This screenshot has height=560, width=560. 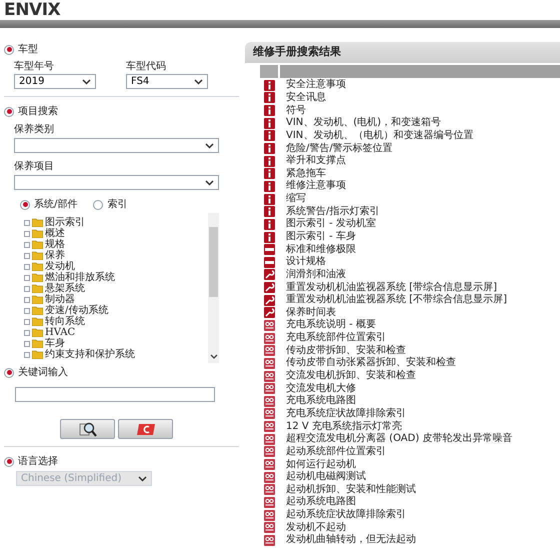 I want to click on result-link: 起动系统电路图, so click(x=321, y=502).